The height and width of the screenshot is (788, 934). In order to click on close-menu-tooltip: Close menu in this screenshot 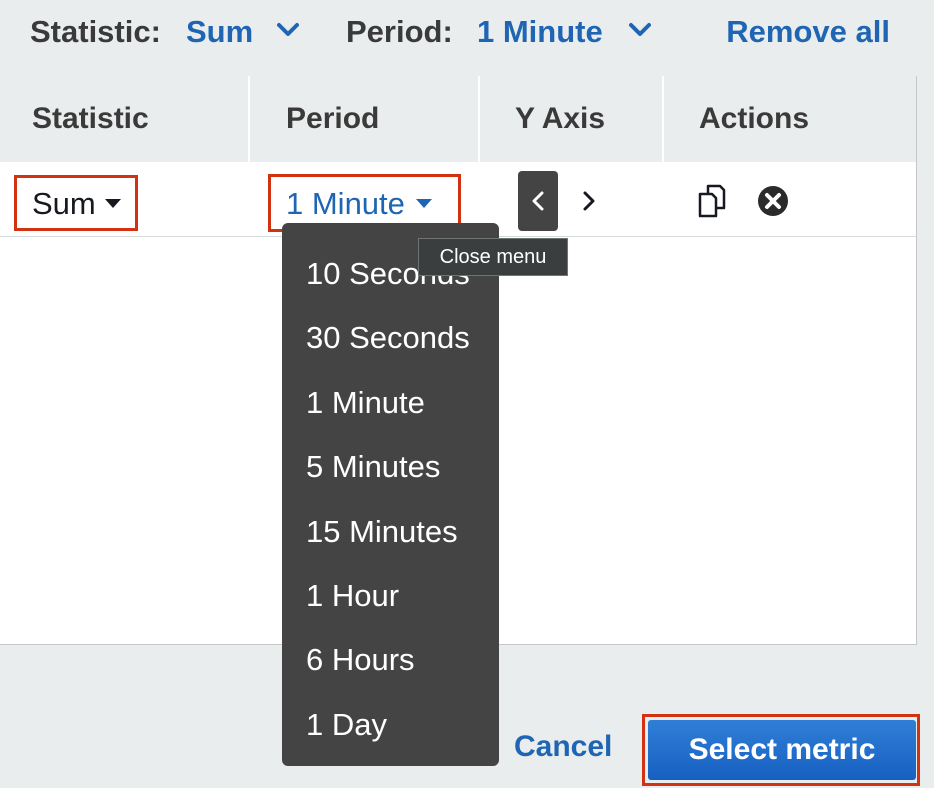, I will do `click(493, 257)`.